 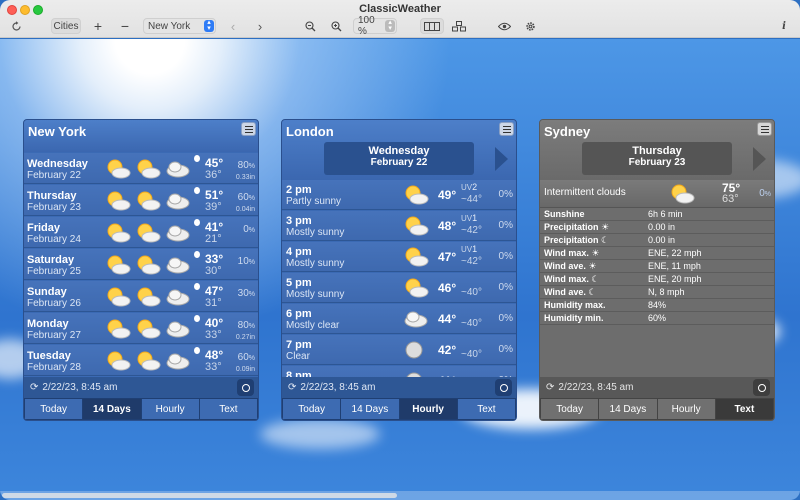 What do you see at coordinates (54, 303) in the screenshot?
I see `day-date: February 26` at bounding box center [54, 303].